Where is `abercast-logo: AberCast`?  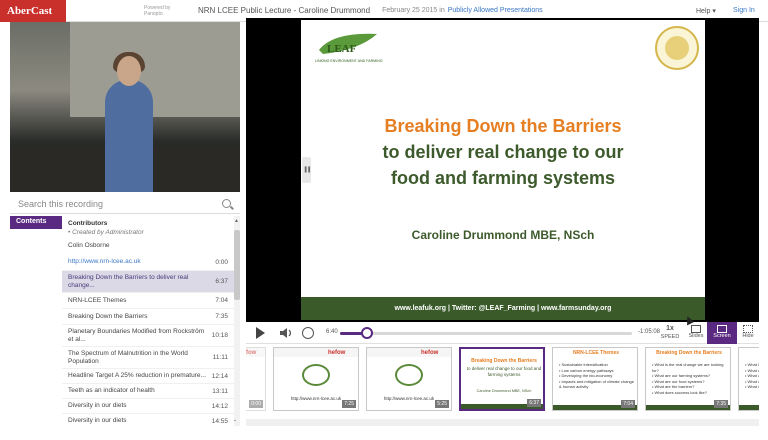
abercast-logo: AberCast is located at coordinates (33, 11).